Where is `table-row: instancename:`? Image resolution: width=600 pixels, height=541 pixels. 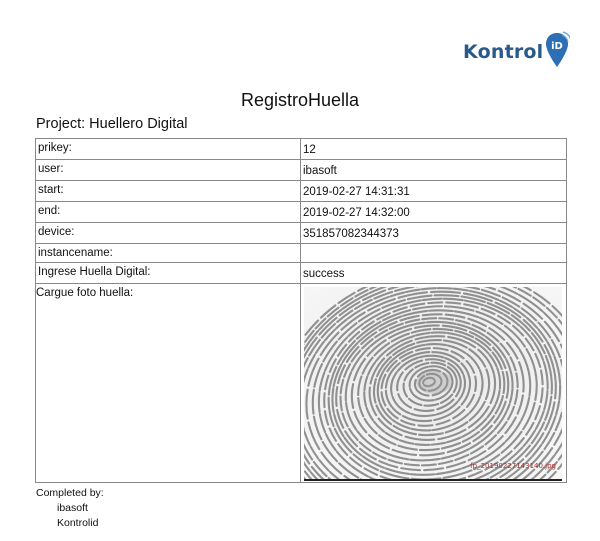
table-row: instancename: is located at coordinates (301, 253).